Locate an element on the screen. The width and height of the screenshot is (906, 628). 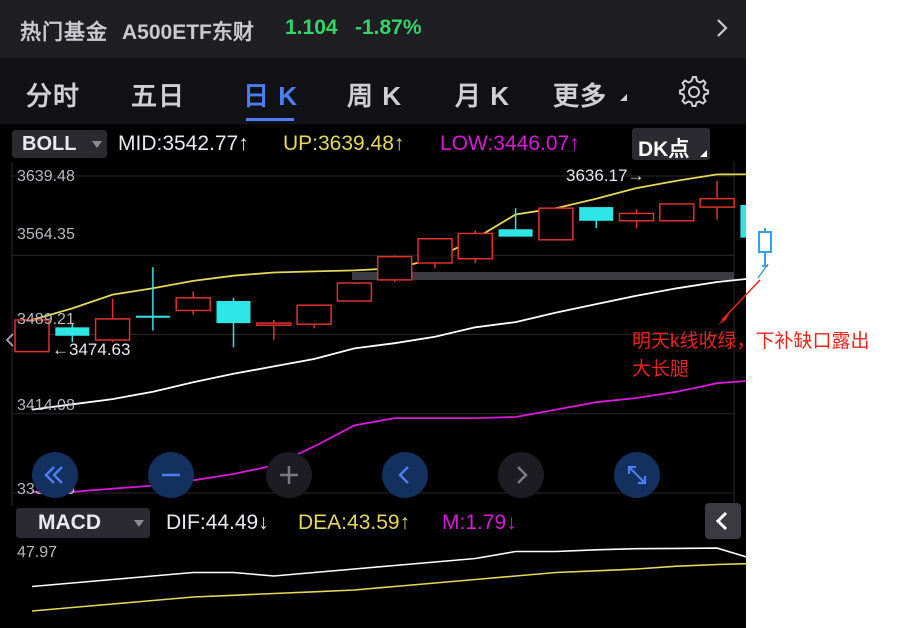
period-tabs: 分时 五日 日 K 周 K 月 K 更多 is located at coordinates (373, 91).